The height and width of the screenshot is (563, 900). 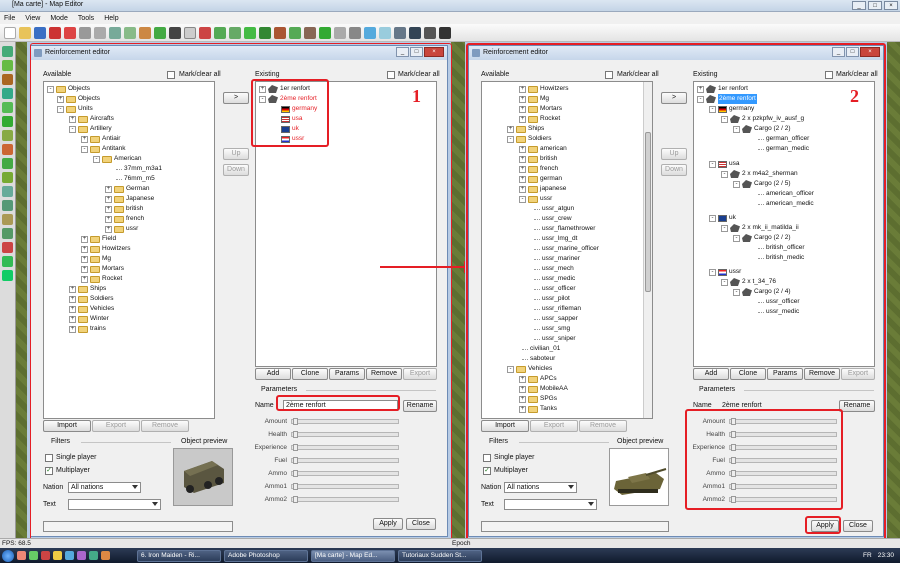 What do you see at coordinates (731, 109) in the screenshot?
I see `tree-node: - germany` at bounding box center [731, 109].